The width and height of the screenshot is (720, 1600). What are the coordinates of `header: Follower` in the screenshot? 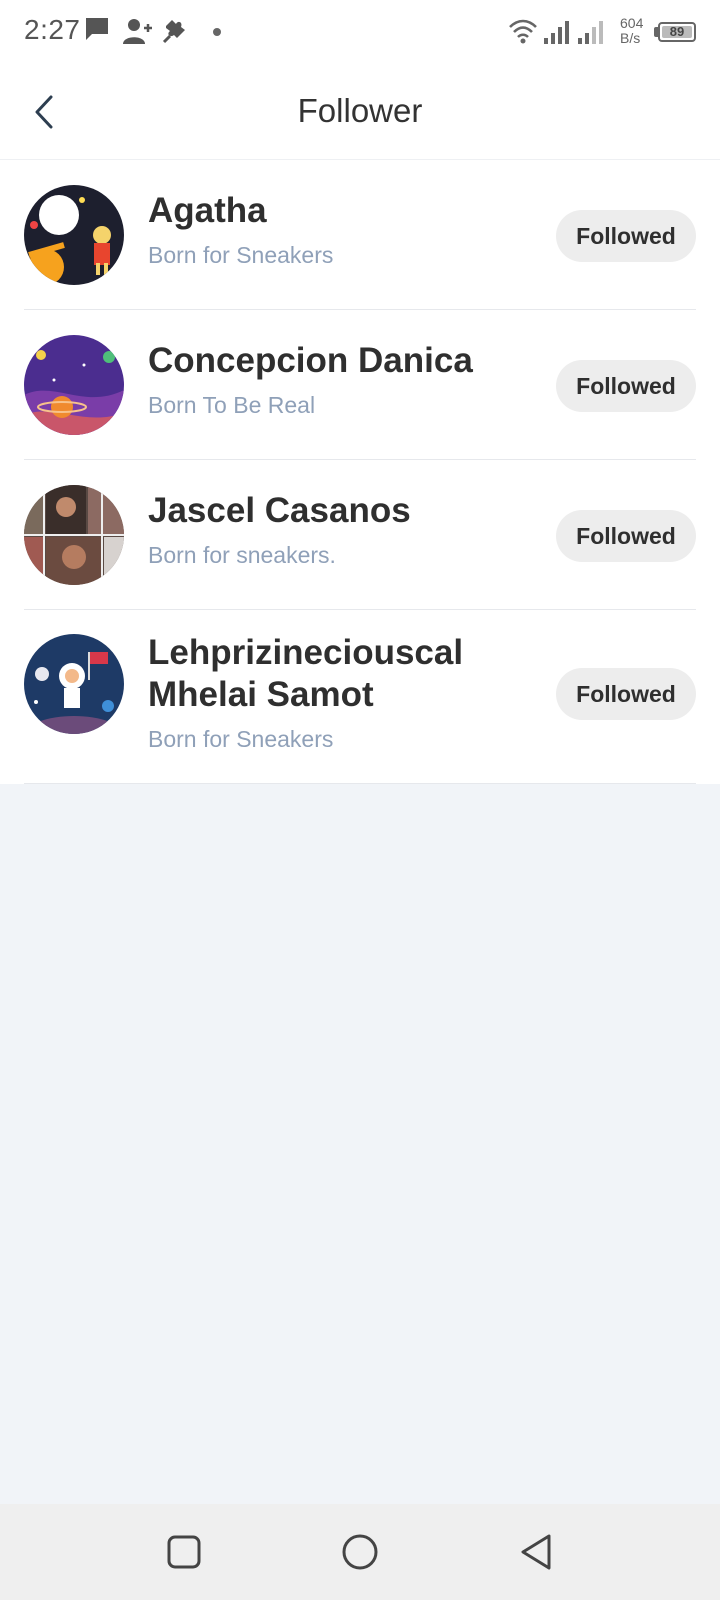 It's located at (360, 112).